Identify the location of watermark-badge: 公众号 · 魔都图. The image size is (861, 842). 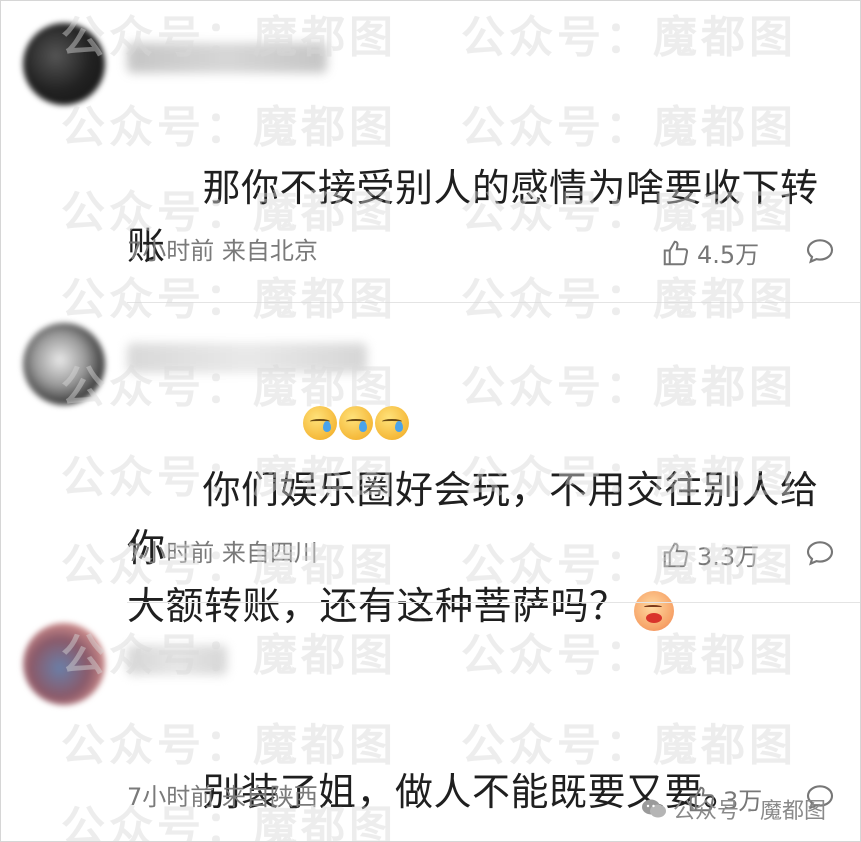
(733, 809).